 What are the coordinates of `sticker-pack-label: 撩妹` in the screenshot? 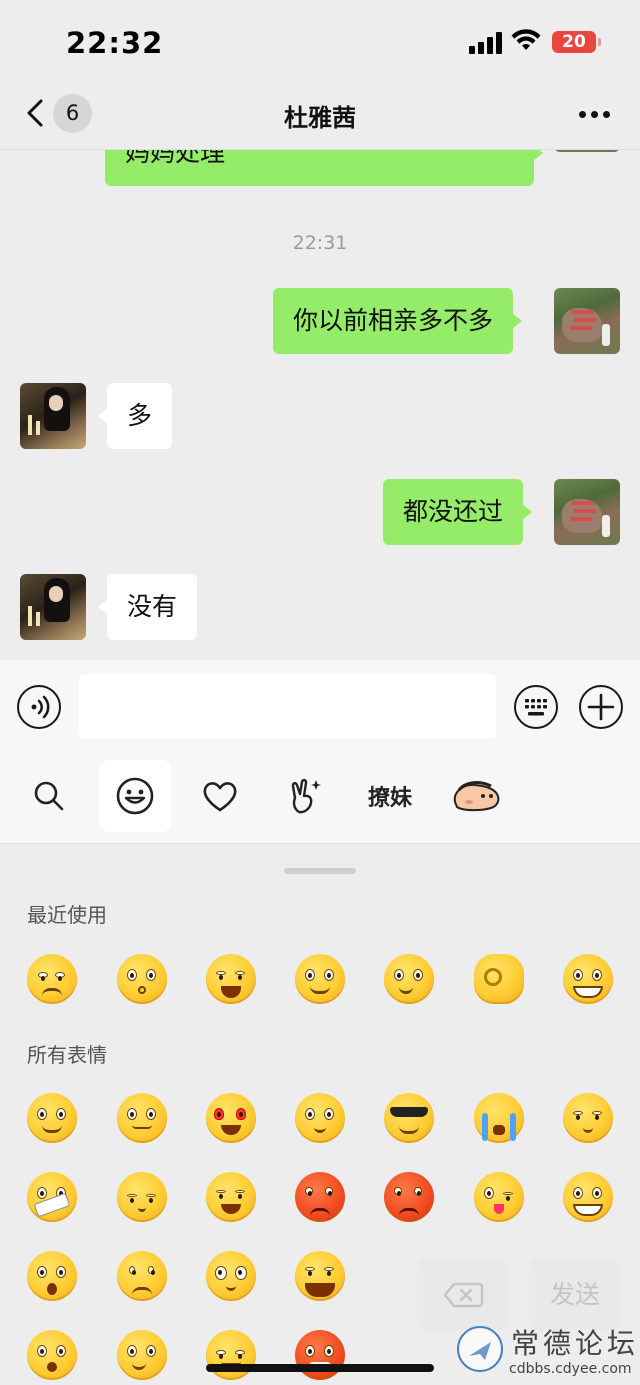 It's located at (389, 798).